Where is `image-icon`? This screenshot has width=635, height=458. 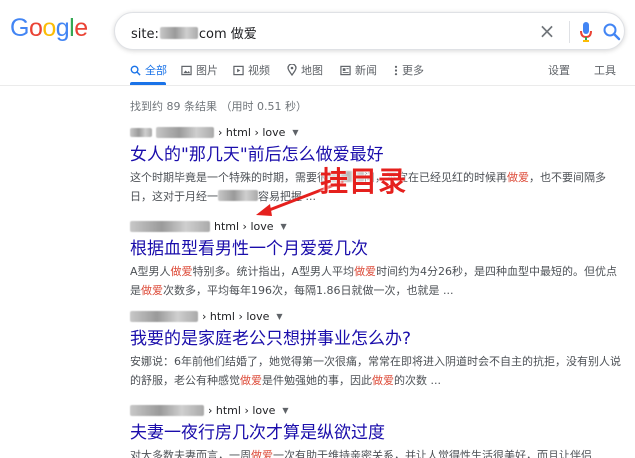 image-icon is located at coordinates (186, 70).